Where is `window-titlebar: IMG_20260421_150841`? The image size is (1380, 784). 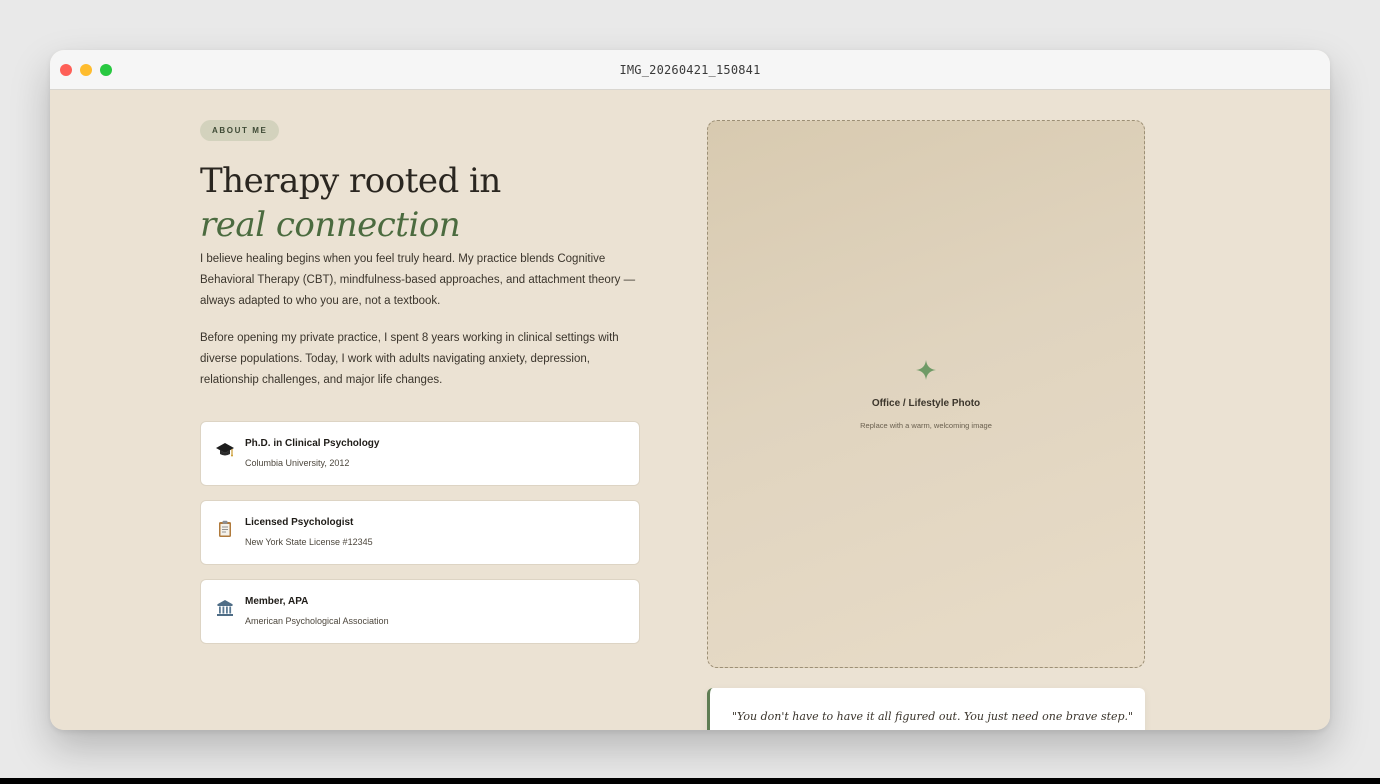
window-titlebar: IMG_20260421_150841 is located at coordinates (690, 70).